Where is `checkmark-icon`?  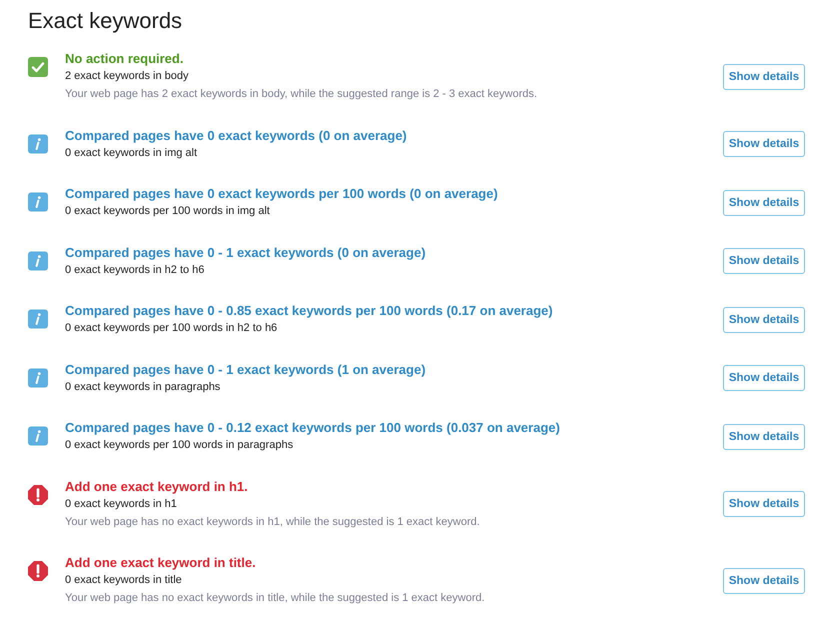 checkmark-icon is located at coordinates (38, 67).